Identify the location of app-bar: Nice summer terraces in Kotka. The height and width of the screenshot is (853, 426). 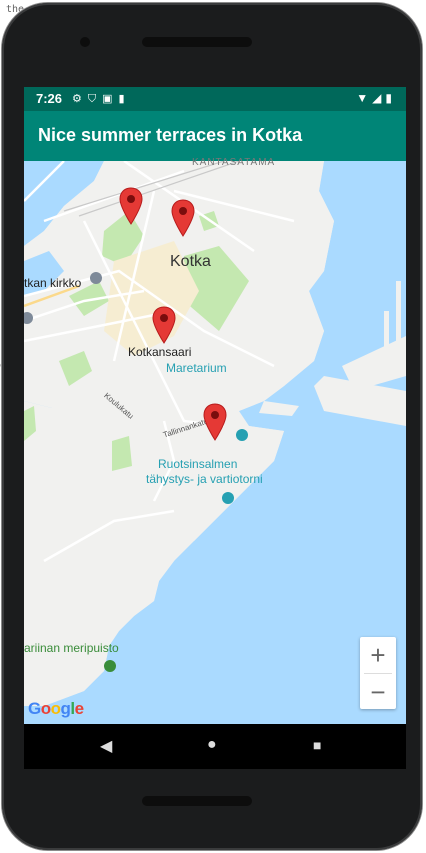
(215, 136).